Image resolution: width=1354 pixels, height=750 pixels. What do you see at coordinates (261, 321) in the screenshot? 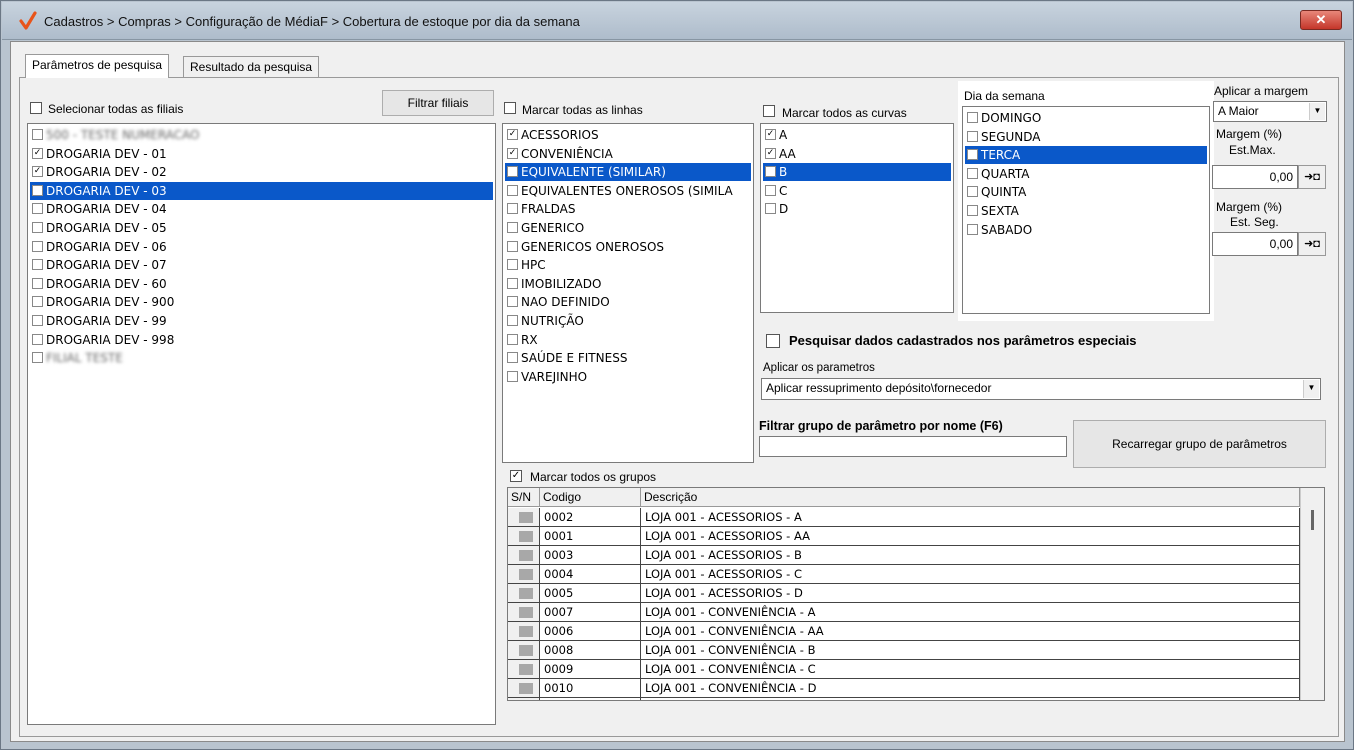
I see `filial-item: DROGARIA DEV - 99` at bounding box center [261, 321].